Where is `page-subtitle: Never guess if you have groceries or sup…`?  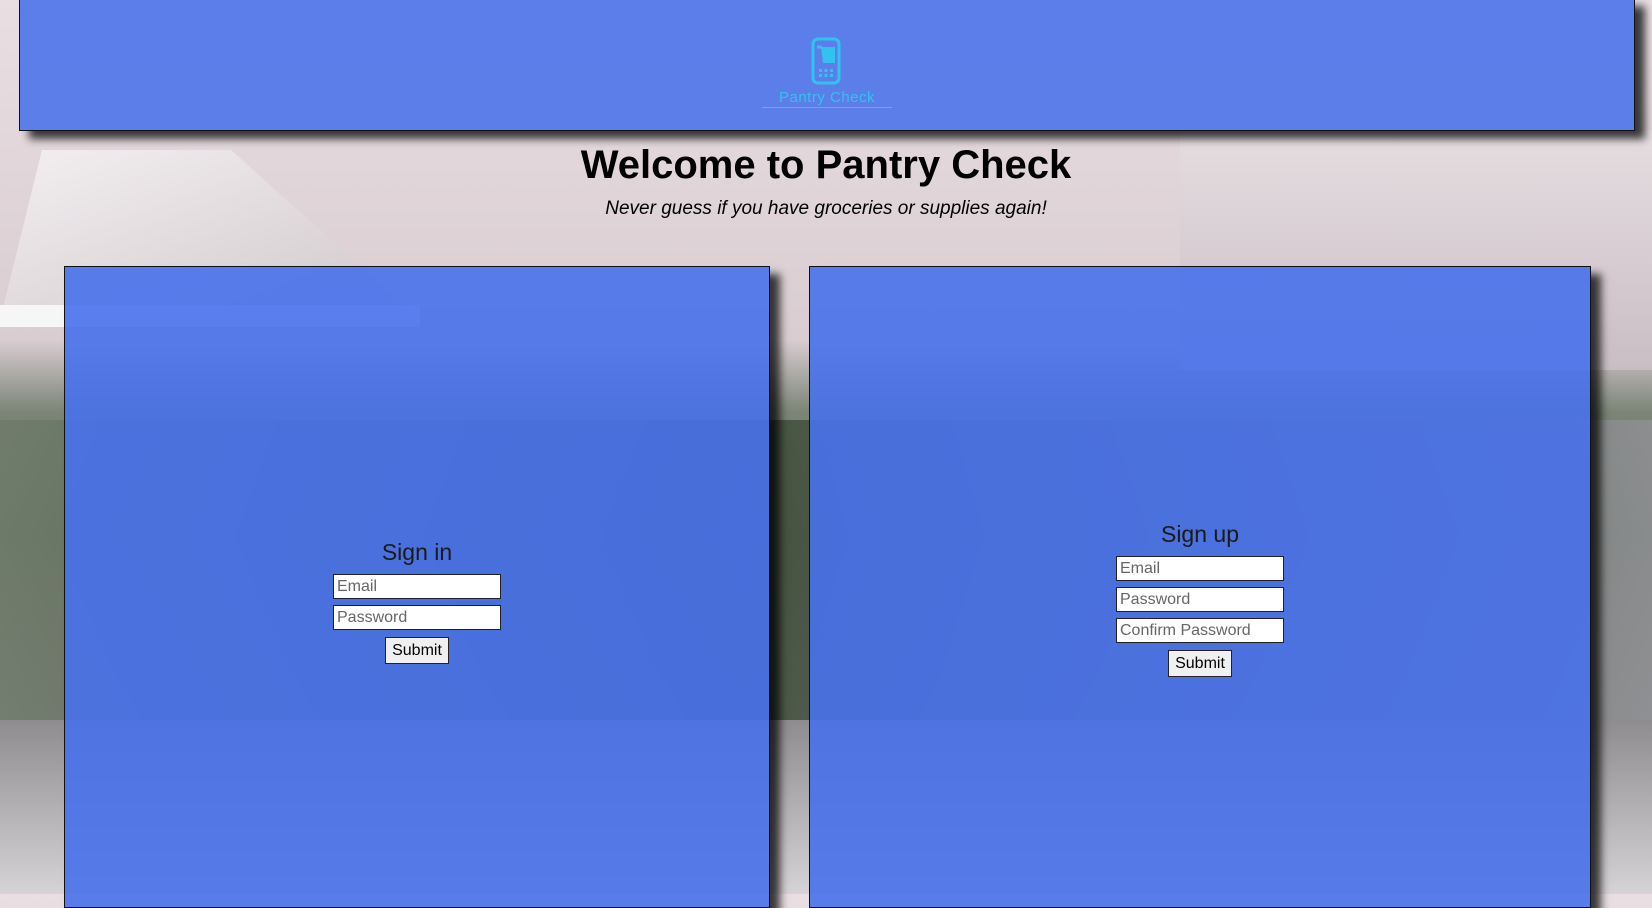 page-subtitle: Never guess if you have groceries or sup… is located at coordinates (826, 208).